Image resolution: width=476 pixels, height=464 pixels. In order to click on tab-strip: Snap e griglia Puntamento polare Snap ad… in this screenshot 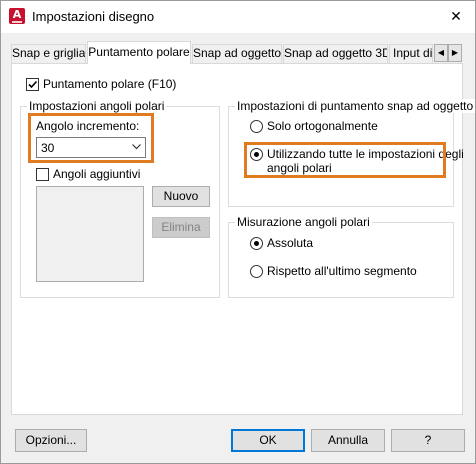, I will do `click(237, 52)`.